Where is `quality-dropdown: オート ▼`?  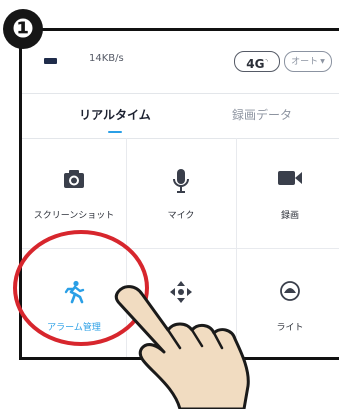
quality-dropdown: オート ▼ is located at coordinates (308, 61).